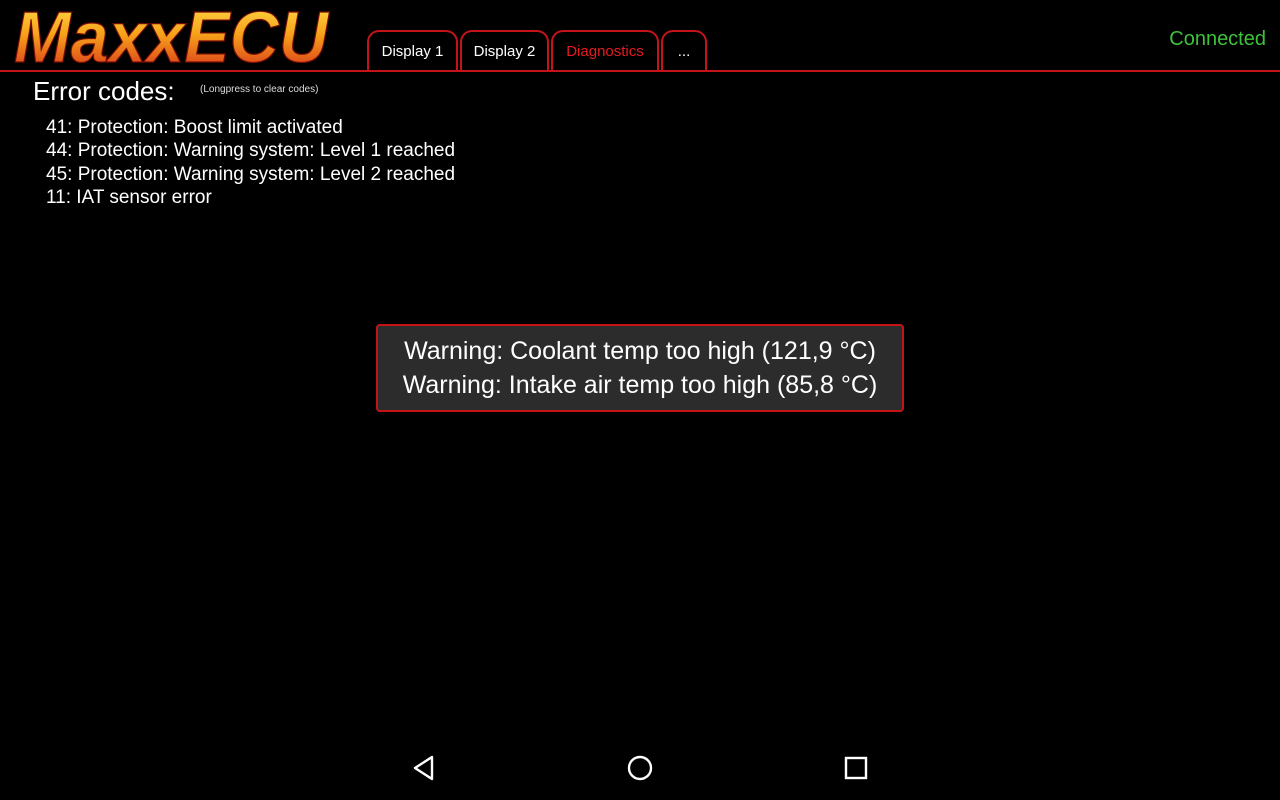  I want to click on back-icon, so click(423, 768).